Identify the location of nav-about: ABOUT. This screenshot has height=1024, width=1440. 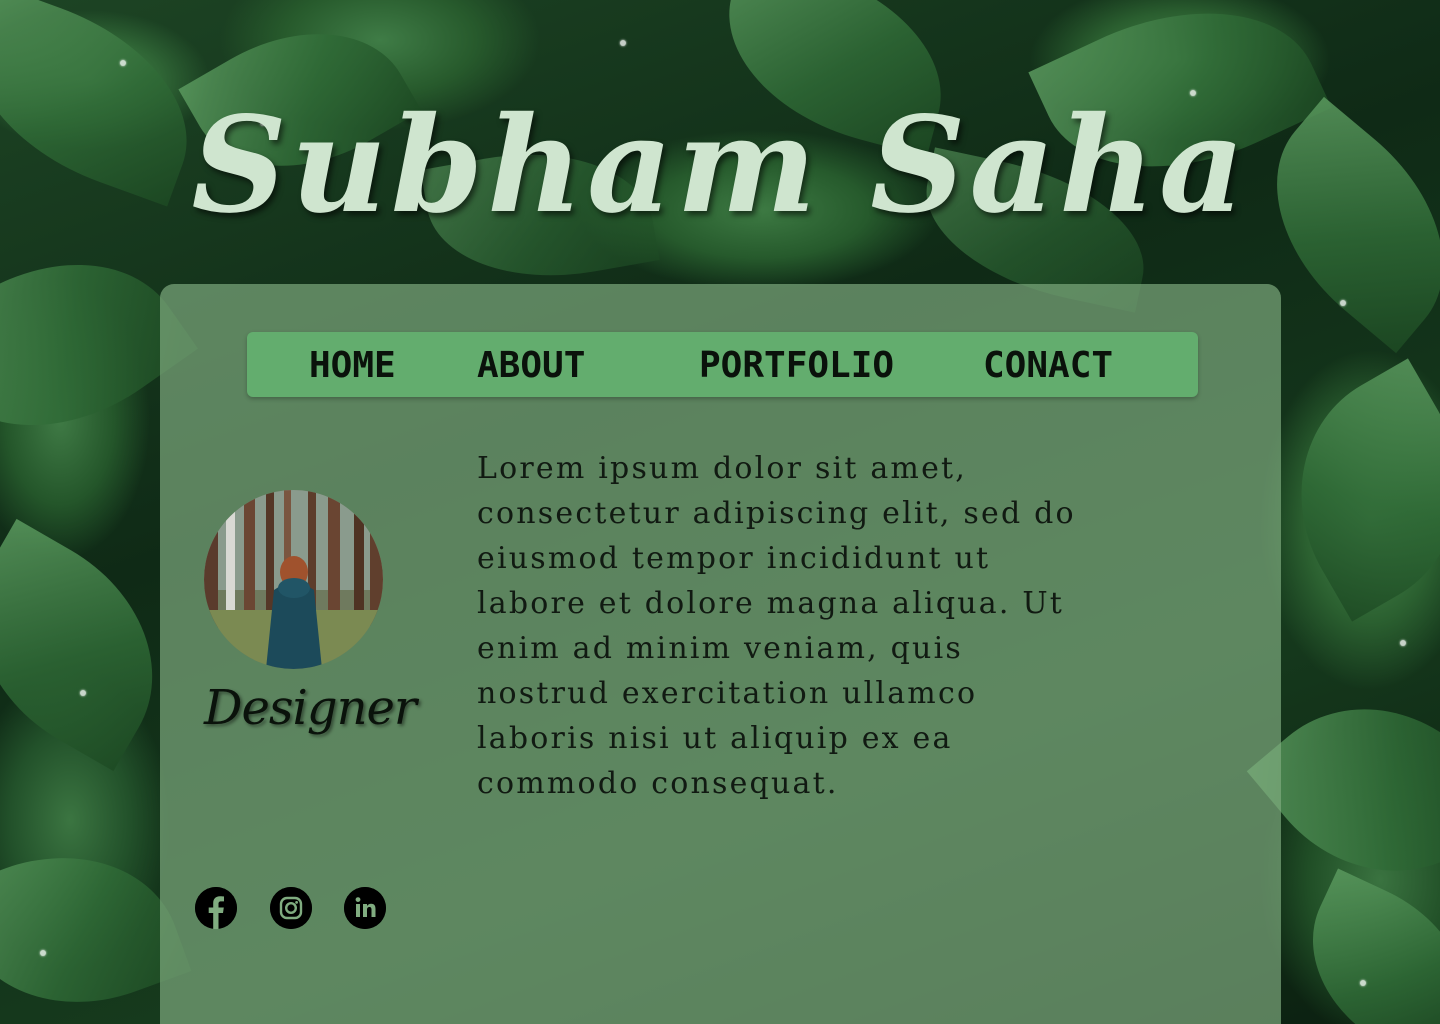
(531, 366).